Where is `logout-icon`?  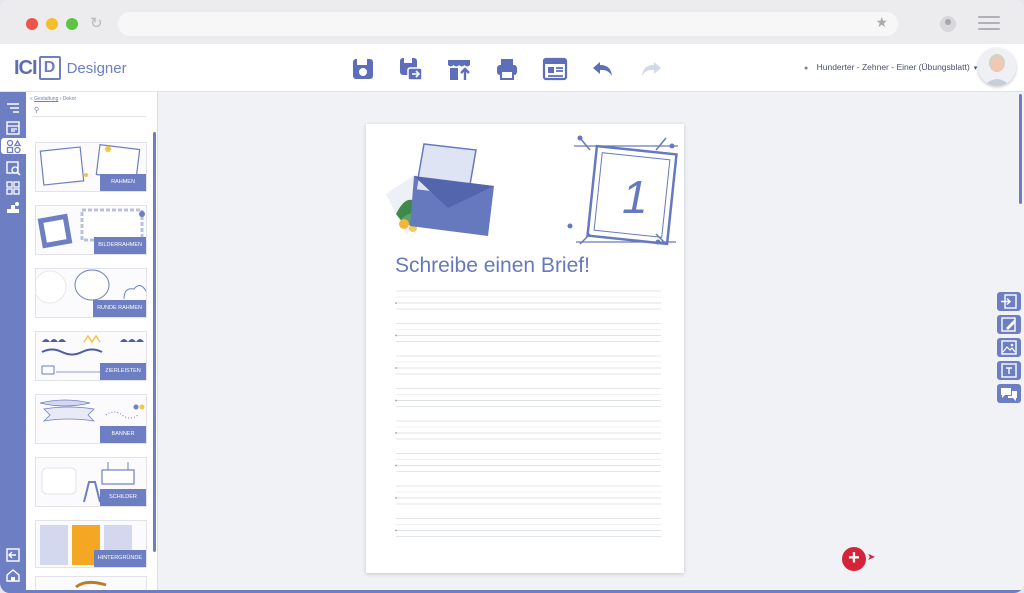 logout-icon is located at coordinates (13, 555).